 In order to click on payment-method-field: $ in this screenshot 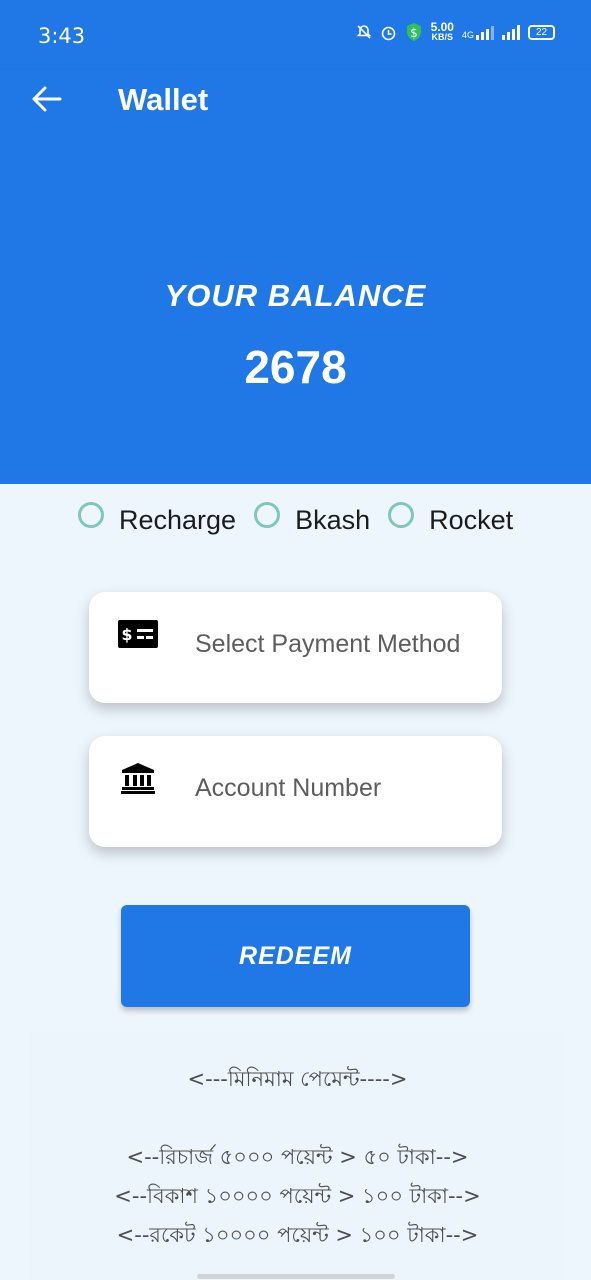, I will do `click(295, 647)`.